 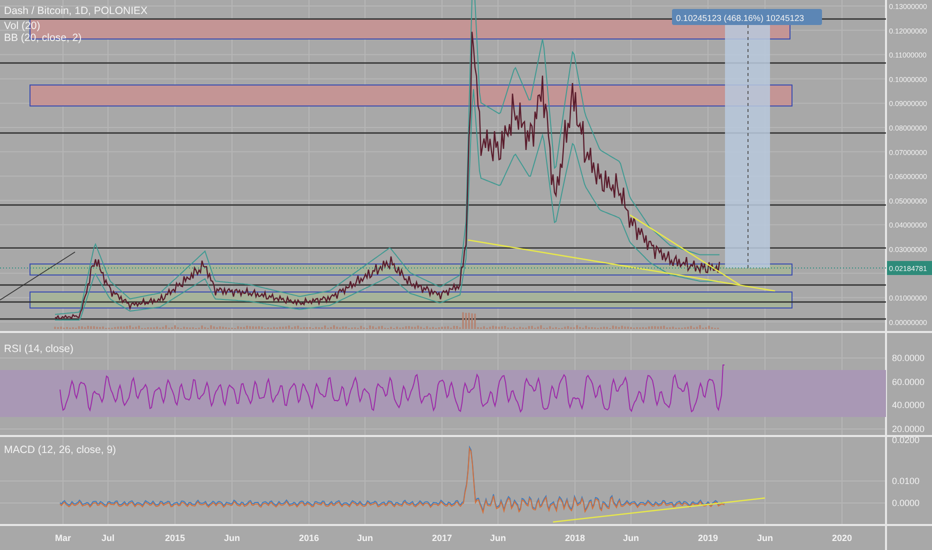 I want to click on time-axis-label: 2020, so click(x=842, y=538).